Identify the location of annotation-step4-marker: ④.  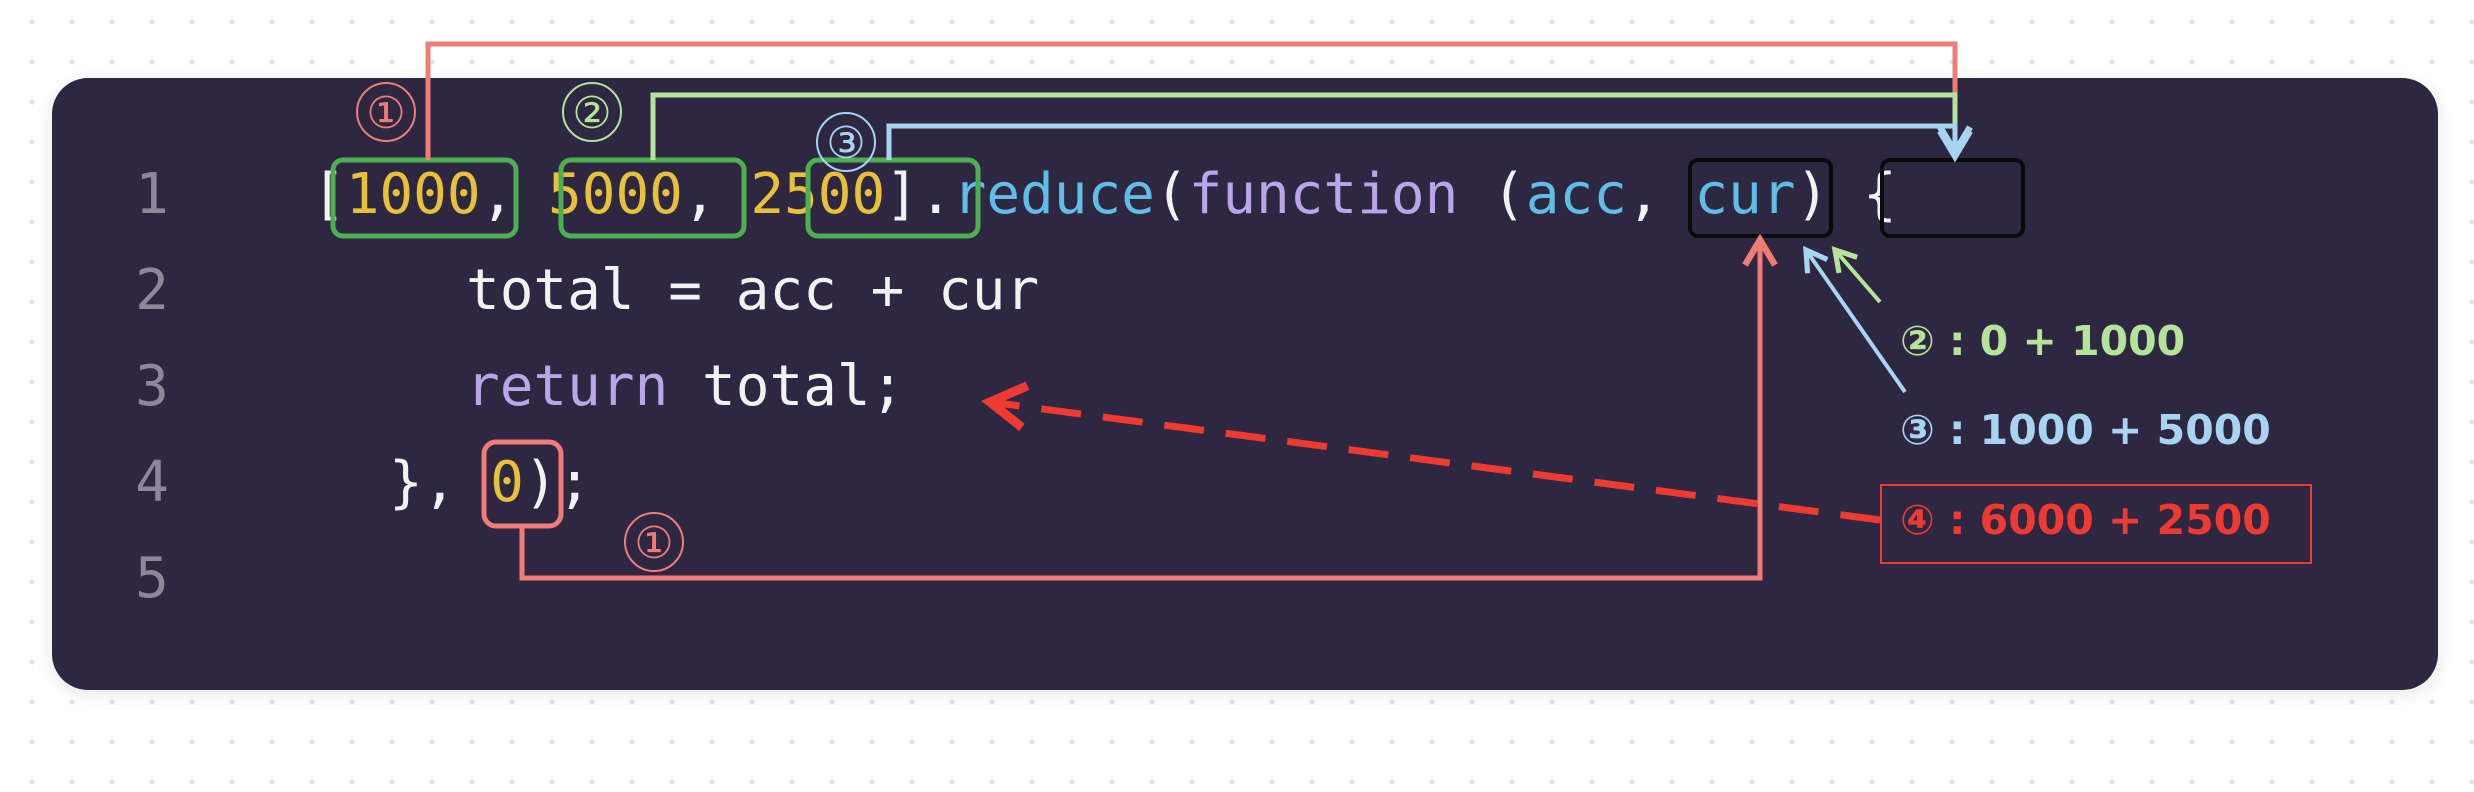
(1917, 520).